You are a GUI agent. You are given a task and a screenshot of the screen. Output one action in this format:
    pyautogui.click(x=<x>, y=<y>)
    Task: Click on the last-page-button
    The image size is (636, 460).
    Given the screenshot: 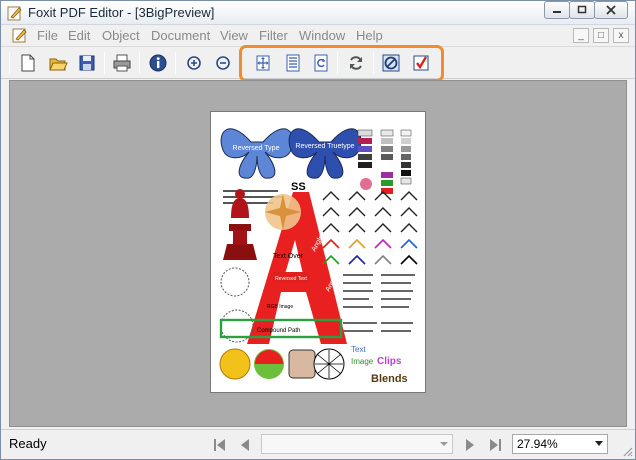 What is the action you would take?
    pyautogui.click(x=495, y=445)
    